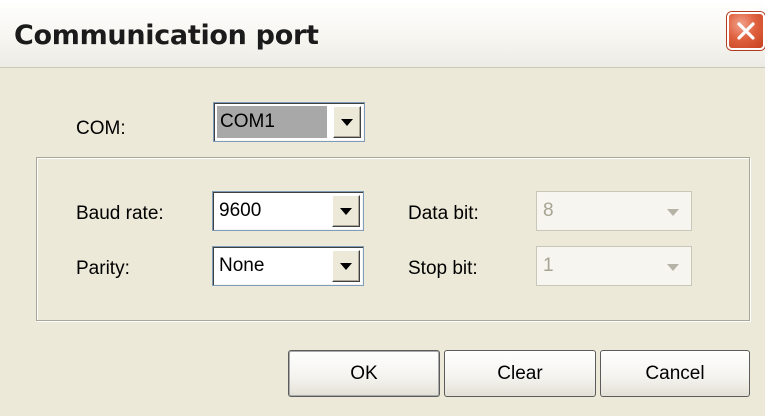  I want to click on com-dropdown-button, so click(347, 122).